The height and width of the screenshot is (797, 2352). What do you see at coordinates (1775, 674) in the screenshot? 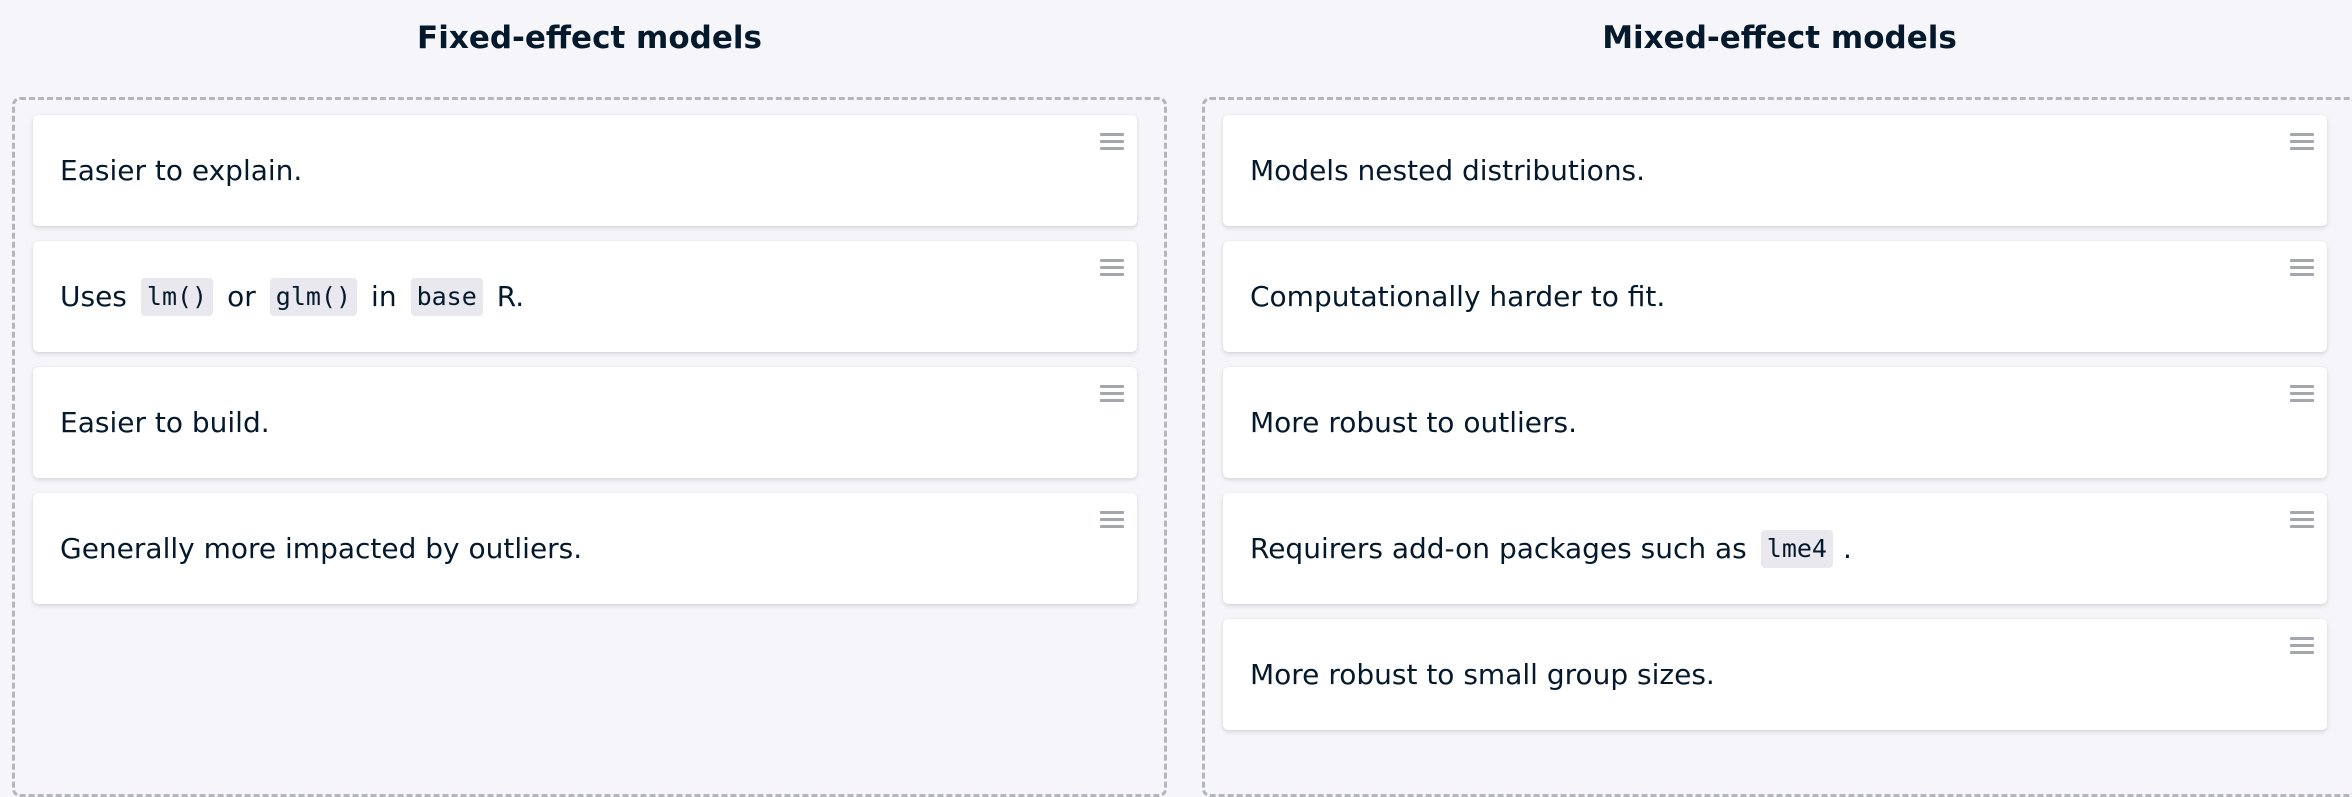
I see `draggable-card: More robust to small group sizes.` at bounding box center [1775, 674].